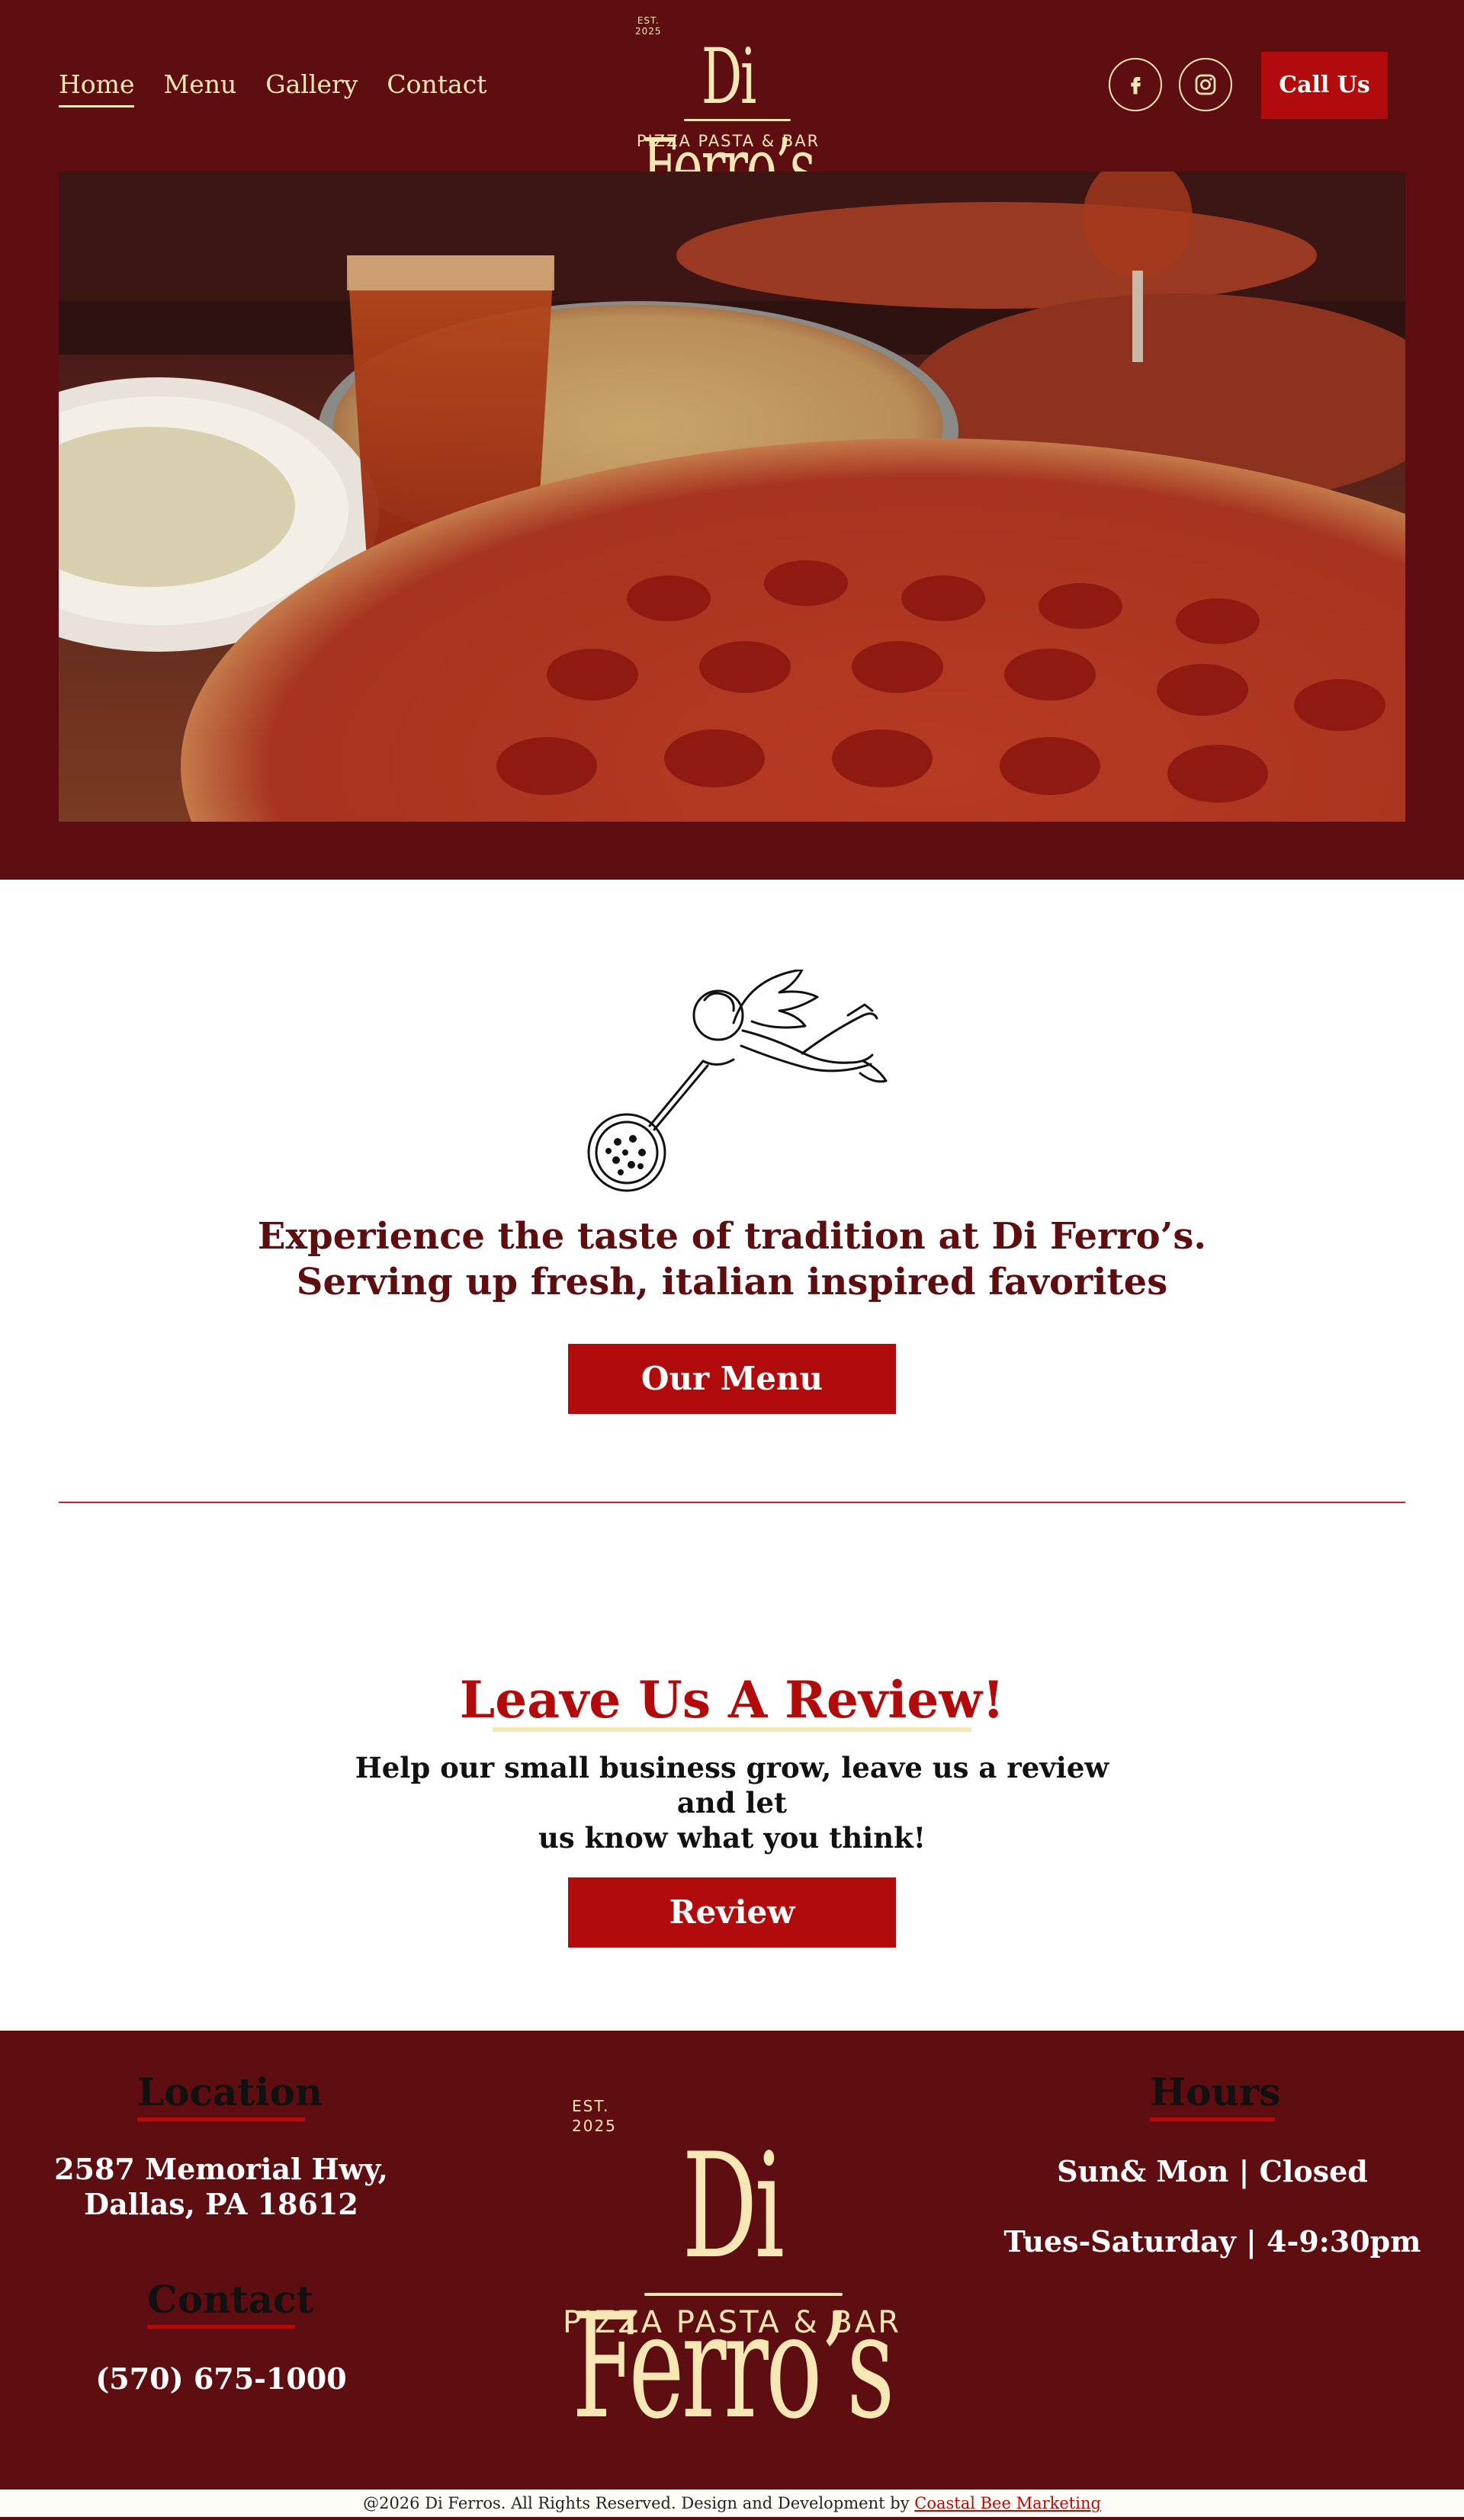 The image size is (1464, 2520). Describe the element at coordinates (221, 2379) in the screenshot. I see `footer-phone: (570) 675-1000` at that location.